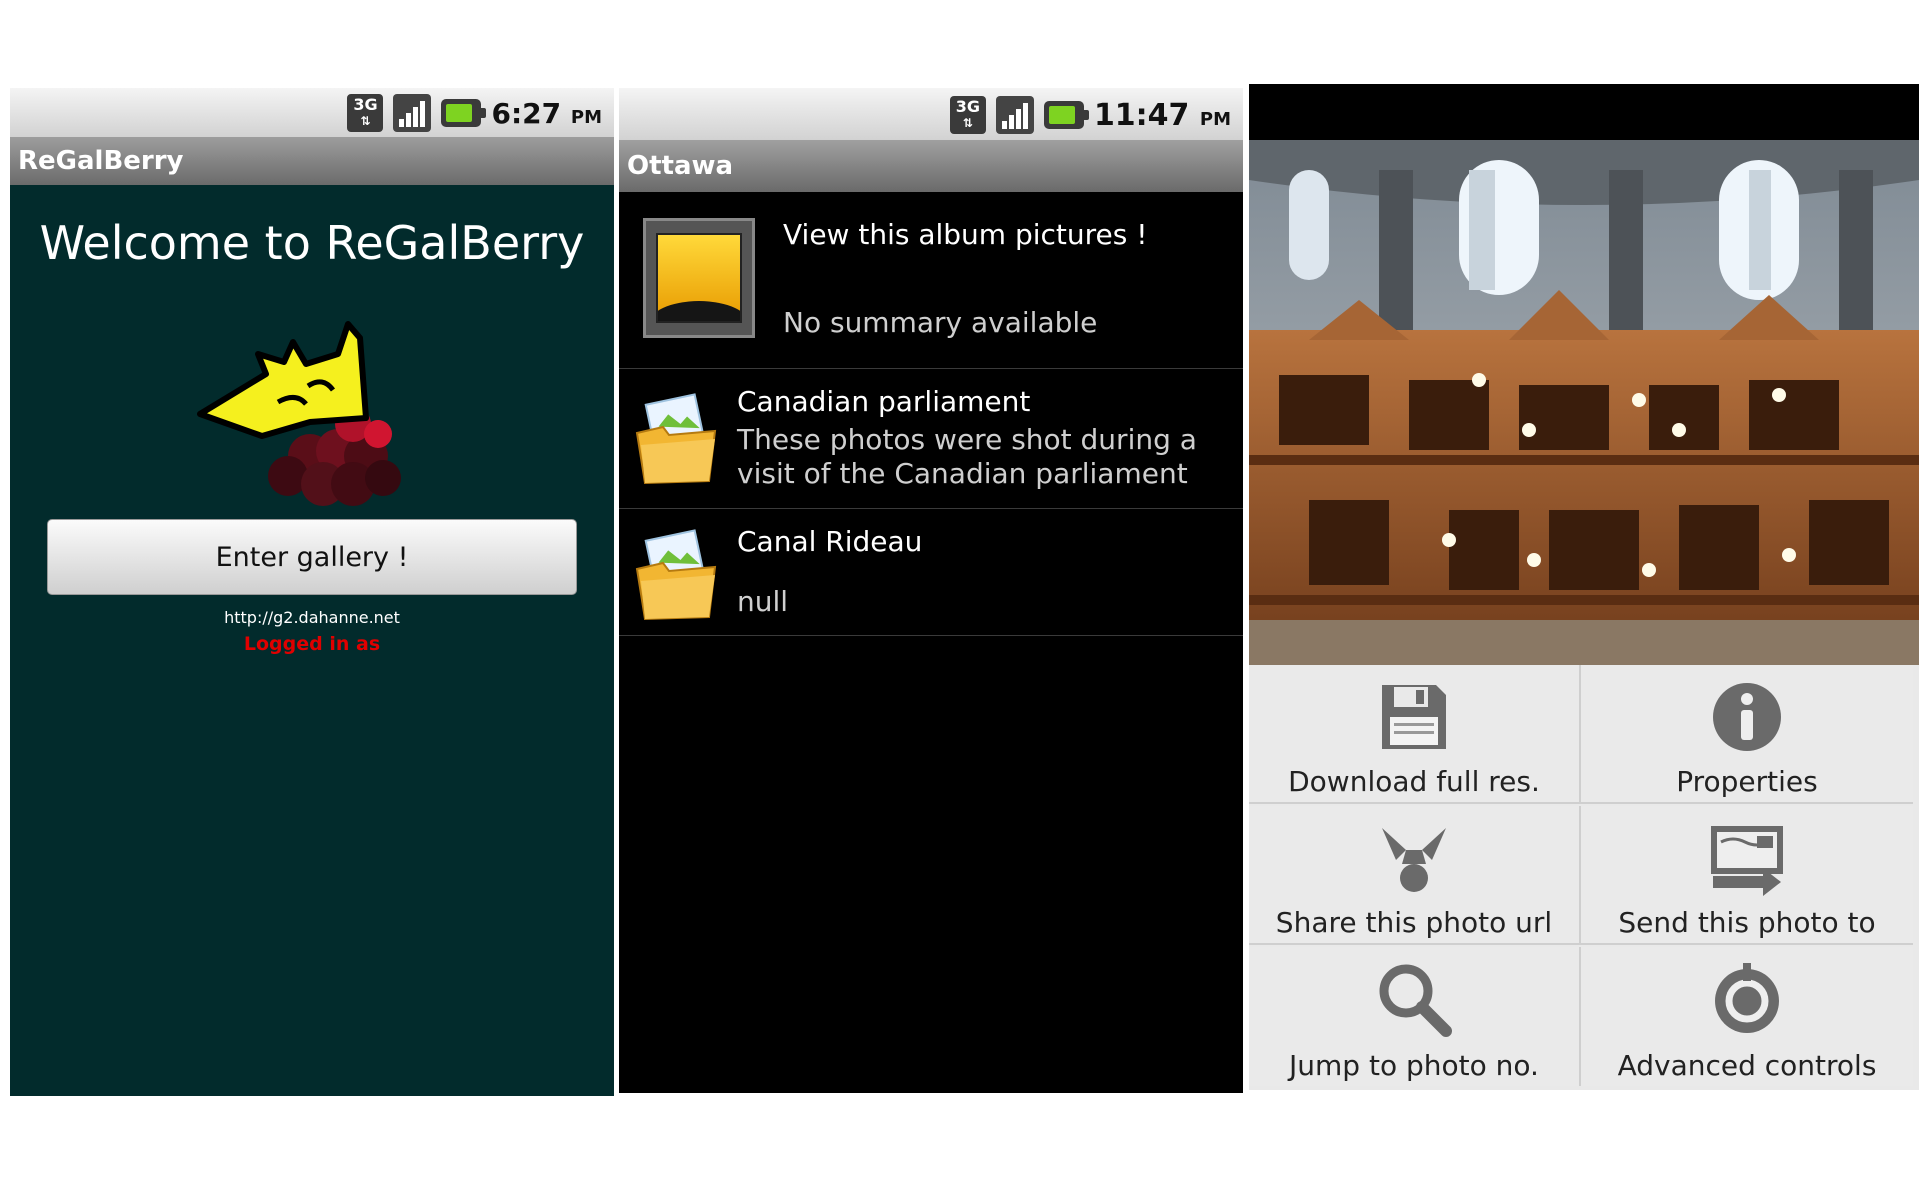 The image size is (1920, 1186). I want to click on properties-menu-item: Properties, so click(1747, 734).